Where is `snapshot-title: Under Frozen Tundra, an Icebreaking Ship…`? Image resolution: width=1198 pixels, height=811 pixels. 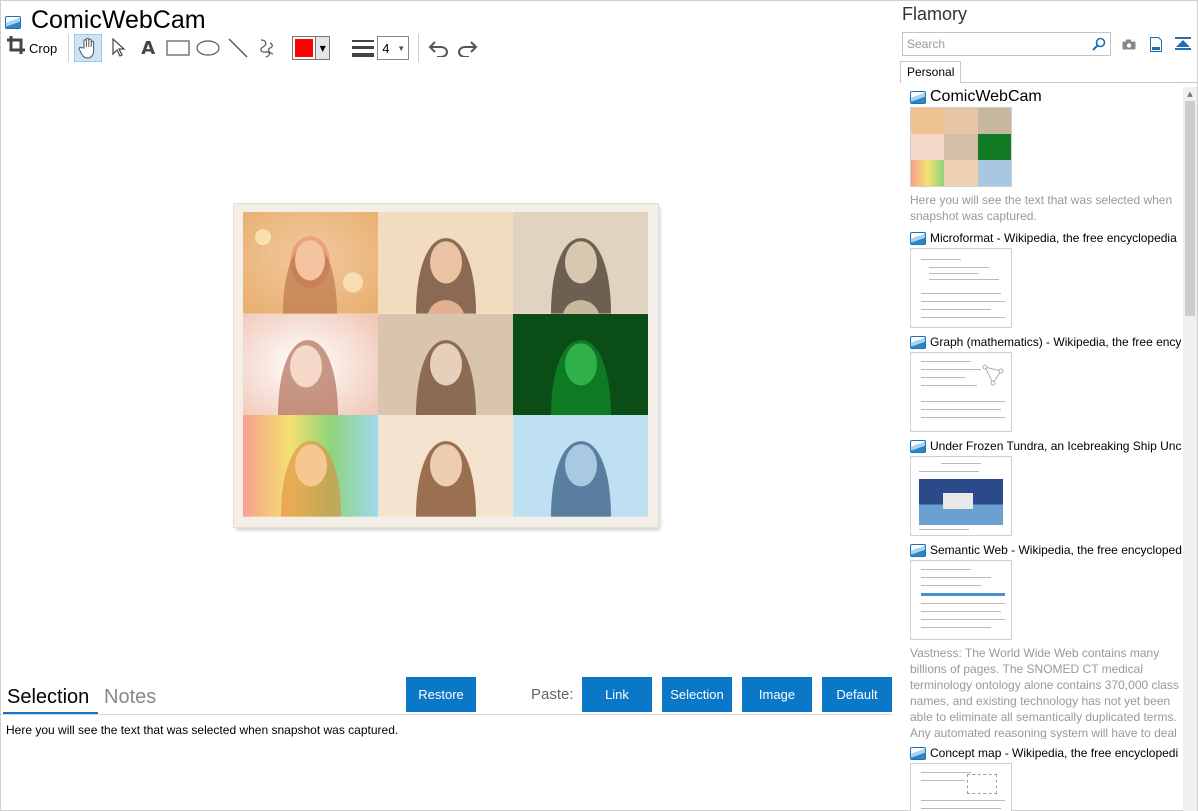 snapshot-title: Under Frozen Tundra, an Icebreaking Ship… is located at coordinates (1056, 446).